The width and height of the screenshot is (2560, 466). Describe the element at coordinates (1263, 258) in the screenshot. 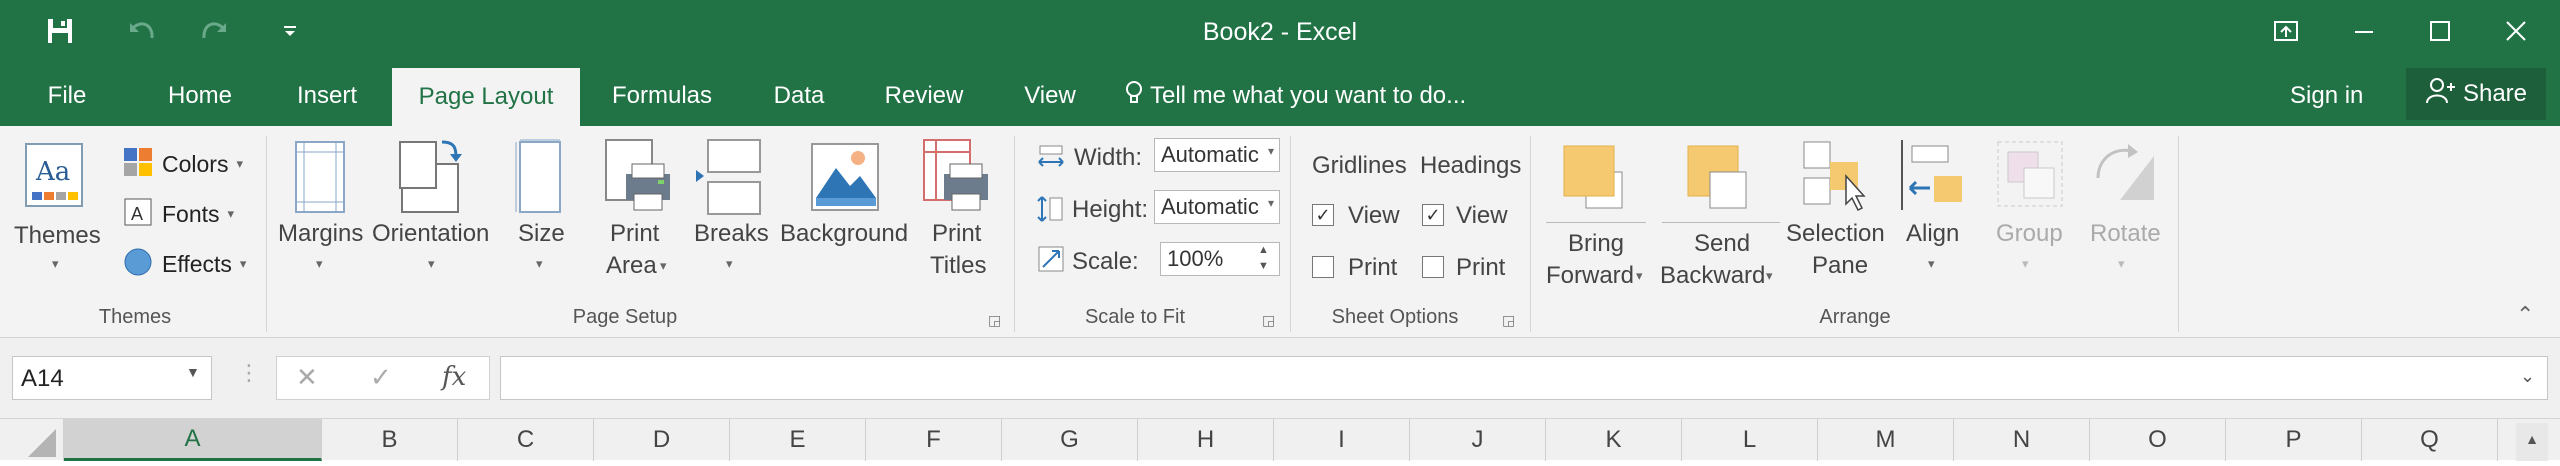

I see `scale-spin-arrows-icon: ▲ ▼` at that location.